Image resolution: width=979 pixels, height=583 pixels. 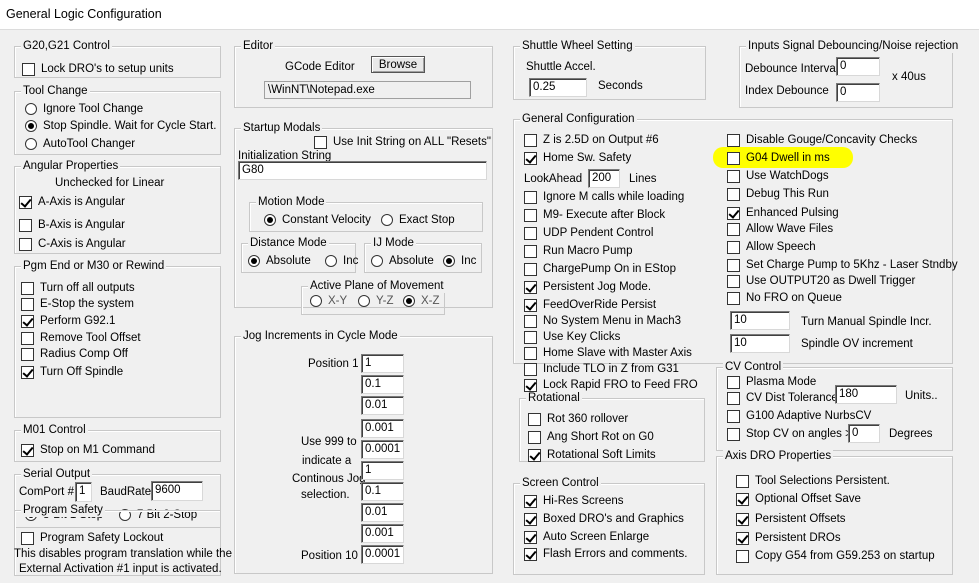 I want to click on cv-dist-checkbox: CV Dist Tolerance, so click(x=782, y=398).